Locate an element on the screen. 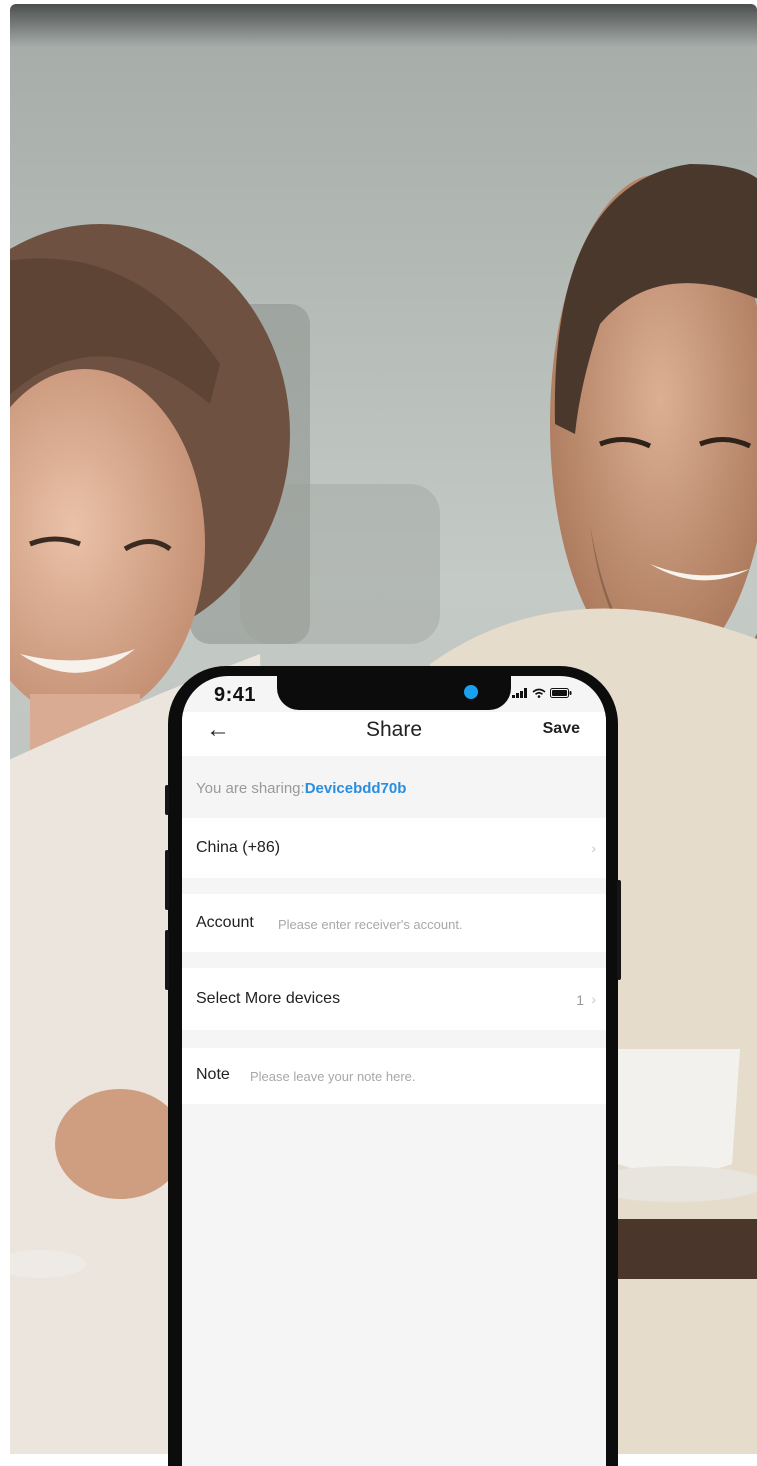 This screenshot has width=757, height=1466. account-row: Account Please enter receiver's account. is located at coordinates (394, 923).